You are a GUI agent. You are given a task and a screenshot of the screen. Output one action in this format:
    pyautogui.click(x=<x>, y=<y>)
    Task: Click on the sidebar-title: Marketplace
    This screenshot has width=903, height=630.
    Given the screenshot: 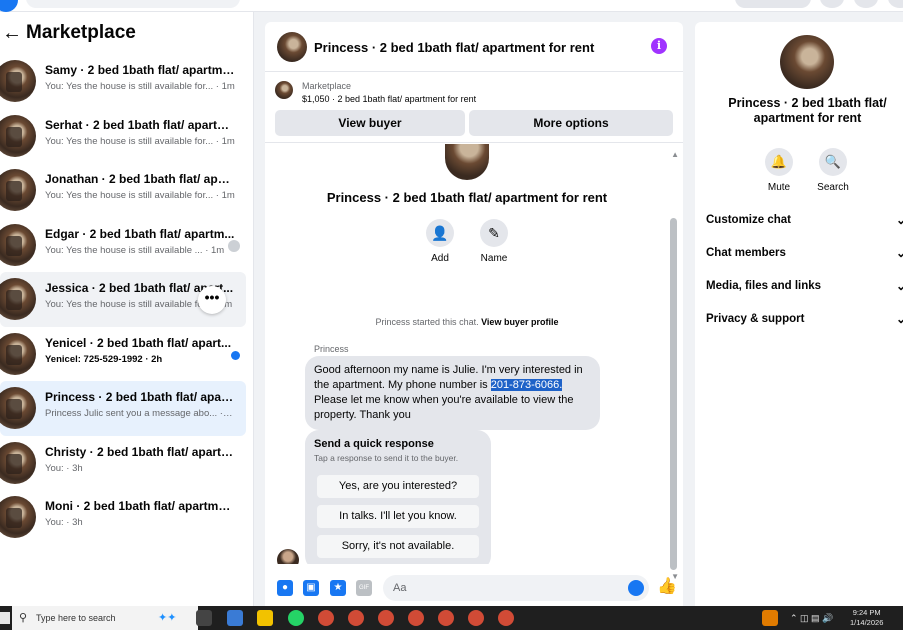 What is the action you would take?
    pyautogui.click(x=81, y=32)
    